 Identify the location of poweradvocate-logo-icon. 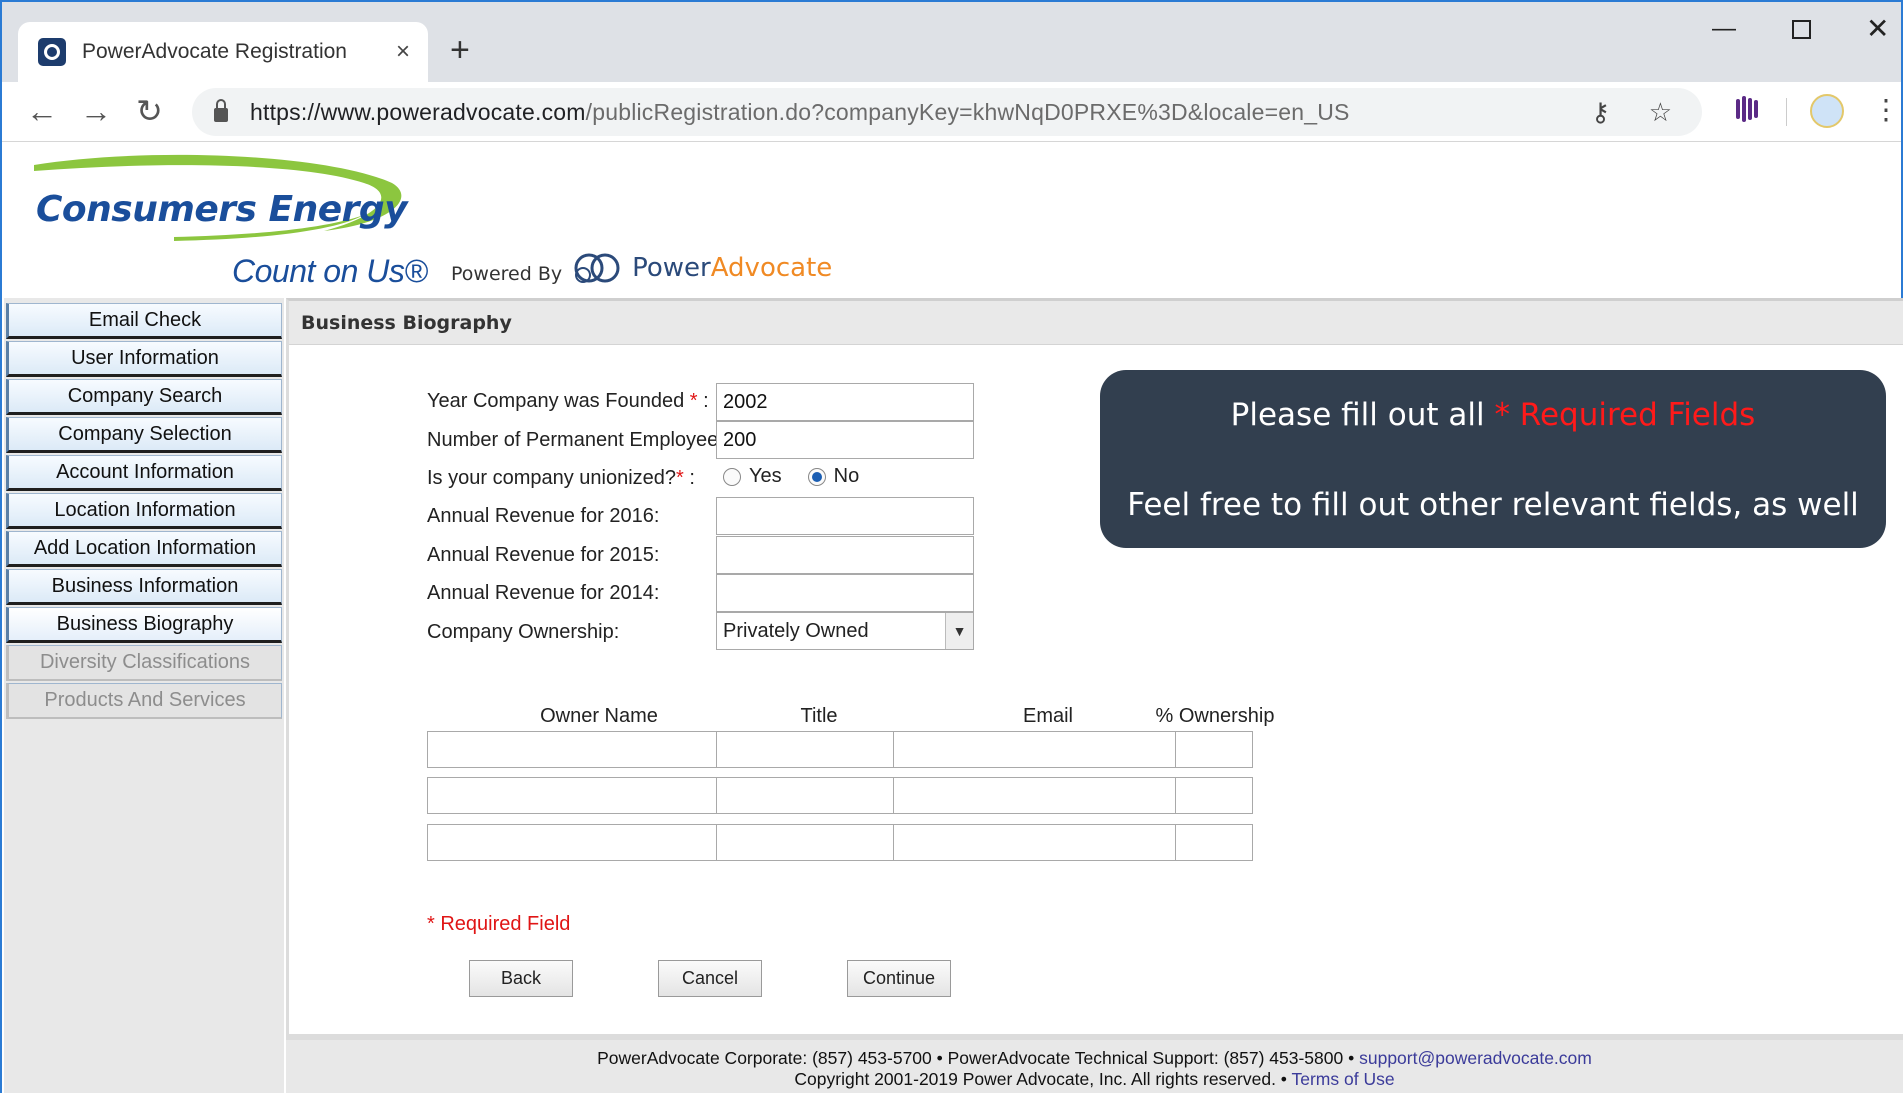
(597, 268).